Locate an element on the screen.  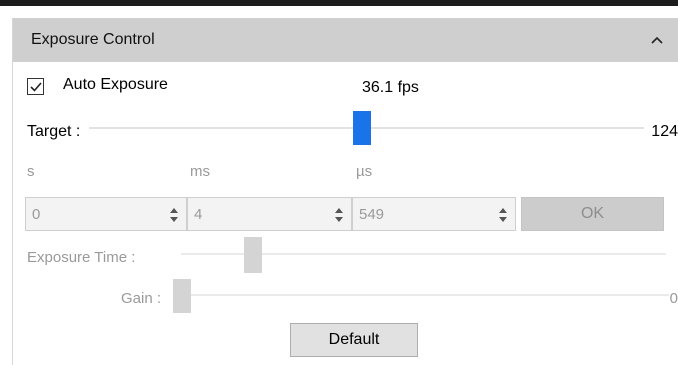
target-value: 124 is located at coordinates (664, 131).